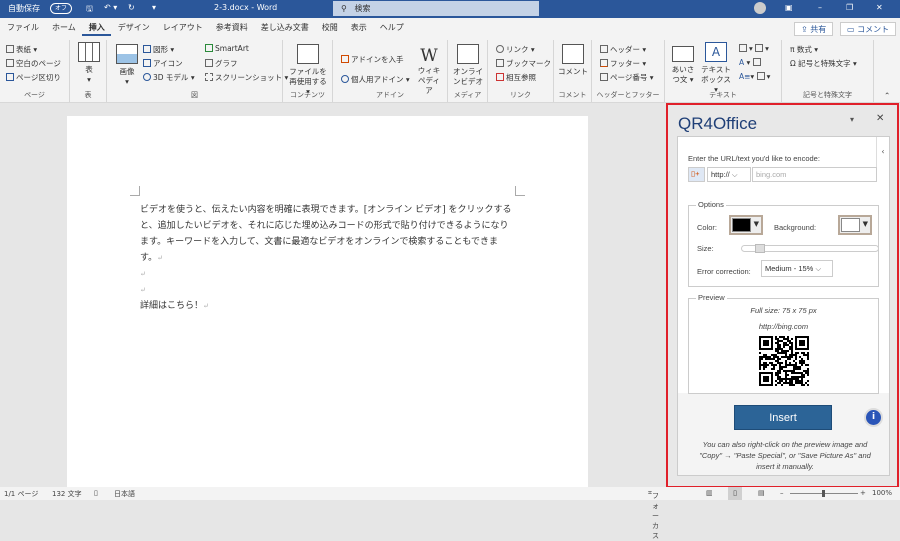 This screenshot has width=900, height=541. Describe the element at coordinates (823, 63) in the screenshot. I see `symbol-button: Ω 記号と特殊文字 ▾` at that location.